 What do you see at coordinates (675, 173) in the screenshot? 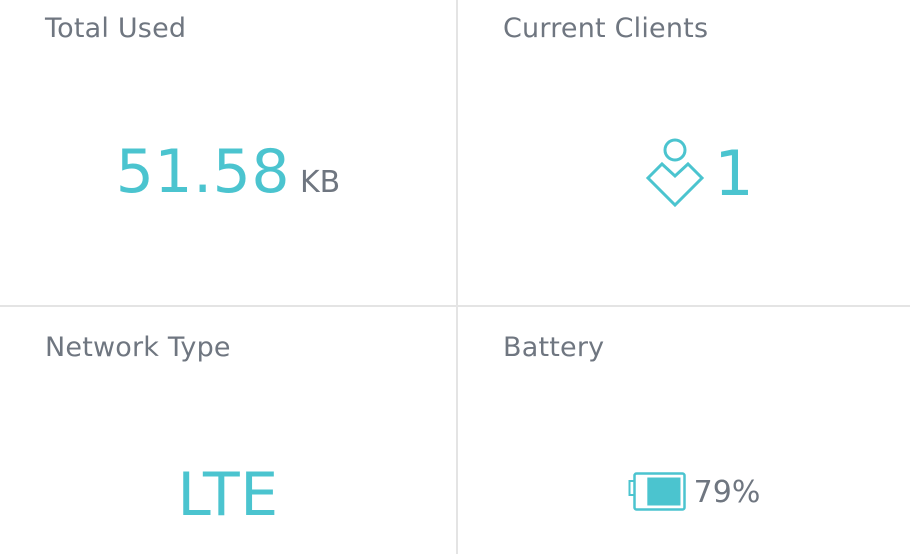
I see `user-icon` at bounding box center [675, 173].